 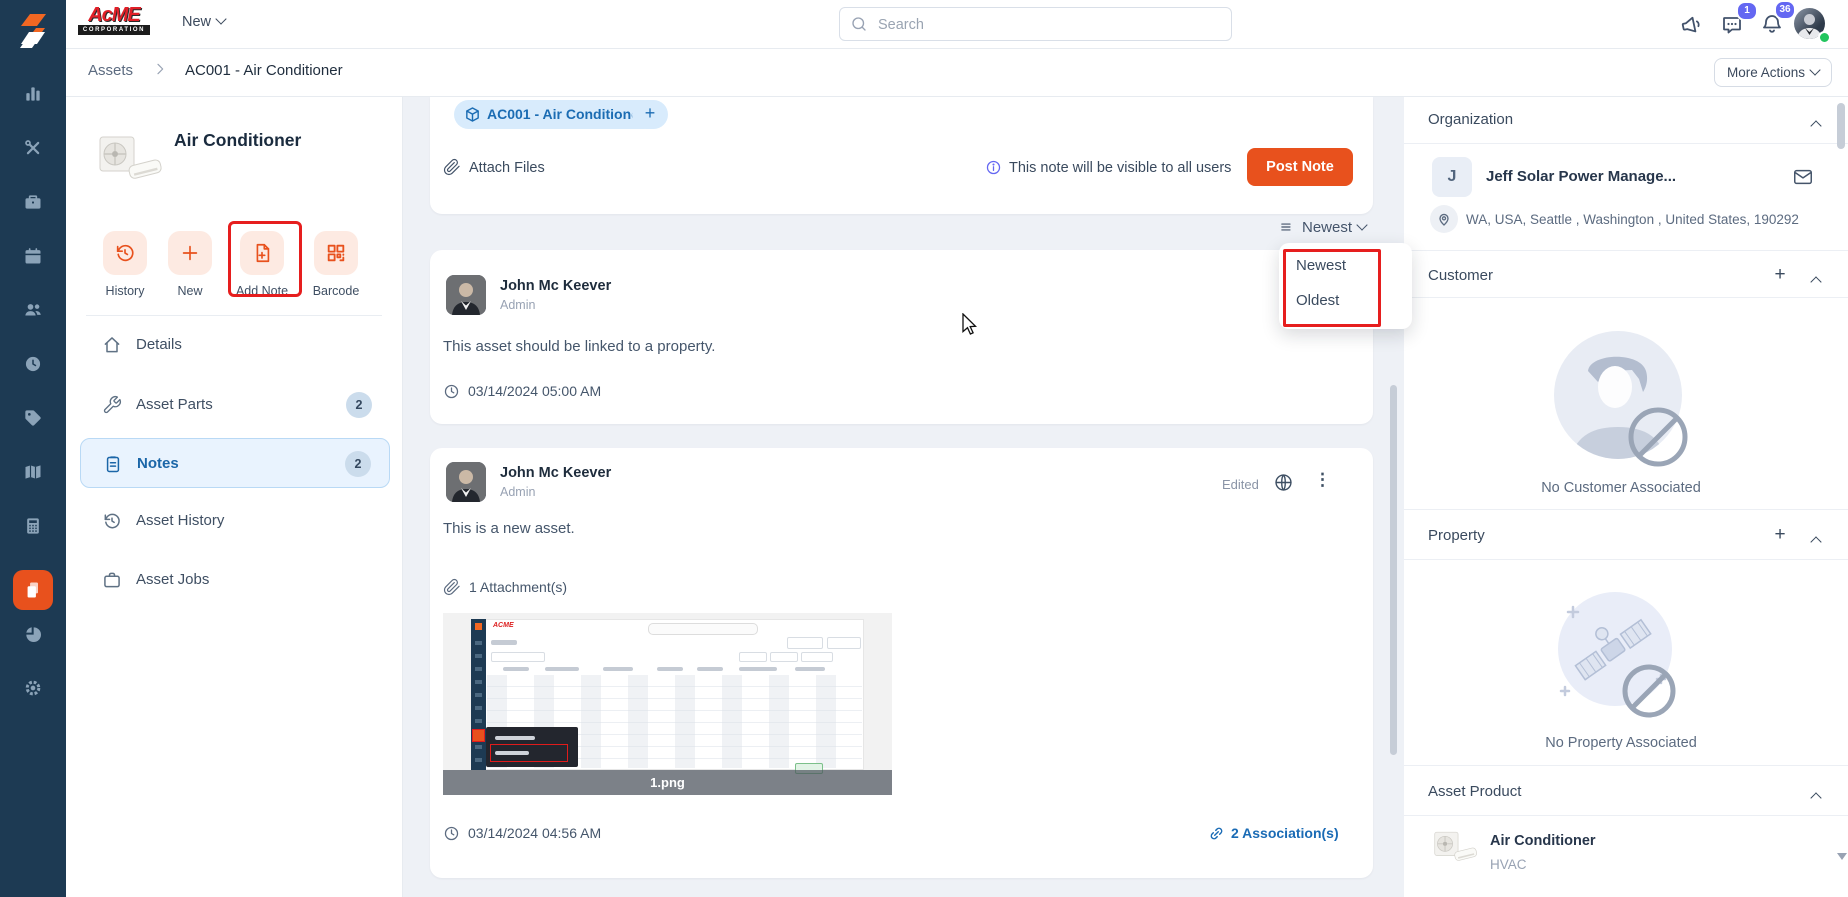 I want to click on note-visibility-text: This note will be visible to all users, so click(x=1108, y=167).